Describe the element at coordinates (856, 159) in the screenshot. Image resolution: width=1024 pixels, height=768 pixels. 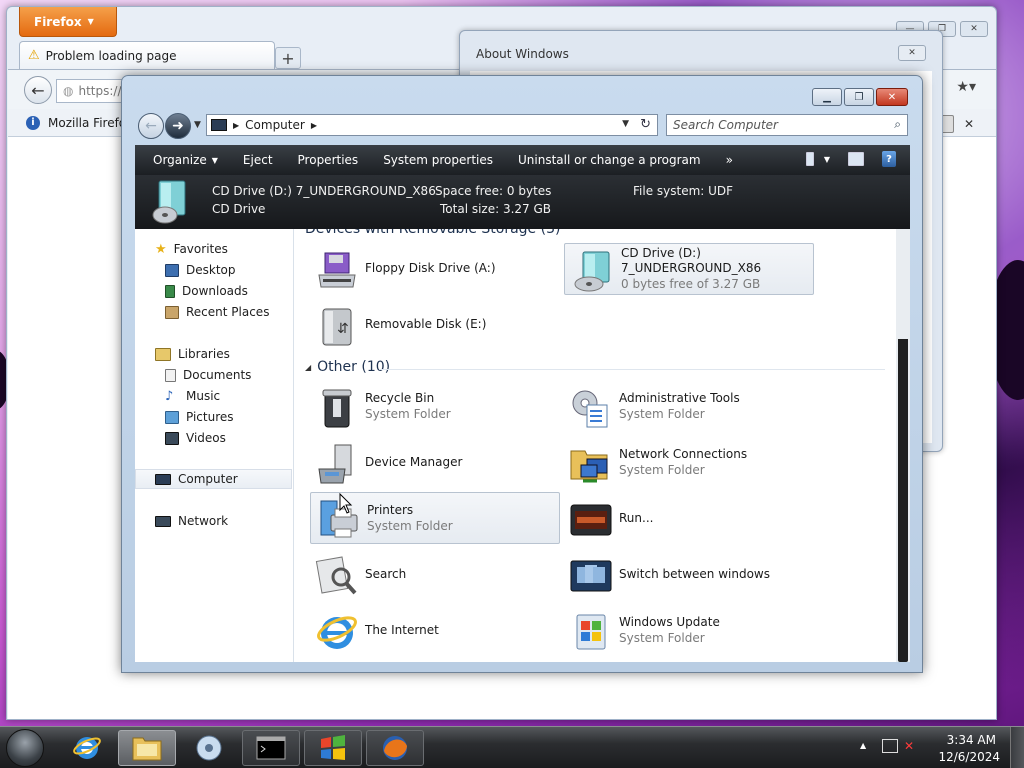
I see `preview-pane-icon` at that location.